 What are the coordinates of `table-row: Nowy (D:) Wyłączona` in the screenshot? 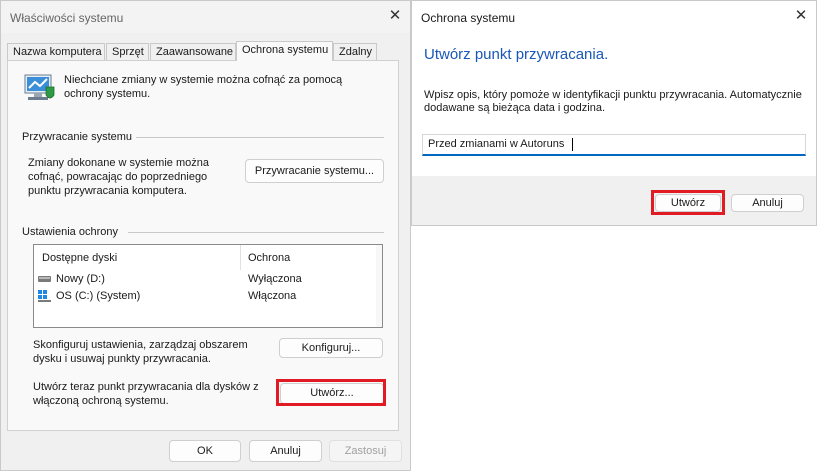 It's located at (203, 279).